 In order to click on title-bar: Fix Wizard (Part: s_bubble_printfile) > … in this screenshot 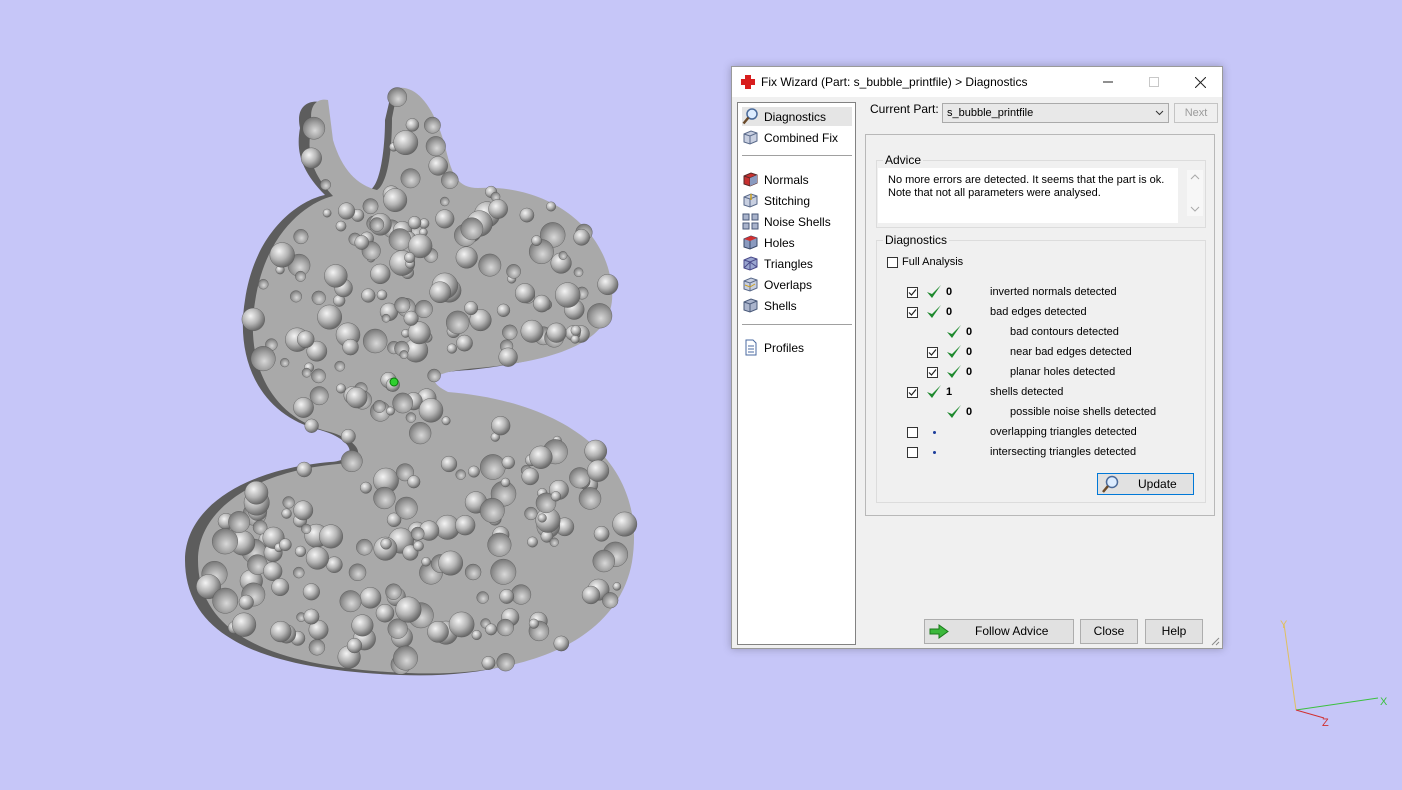, I will do `click(977, 82)`.